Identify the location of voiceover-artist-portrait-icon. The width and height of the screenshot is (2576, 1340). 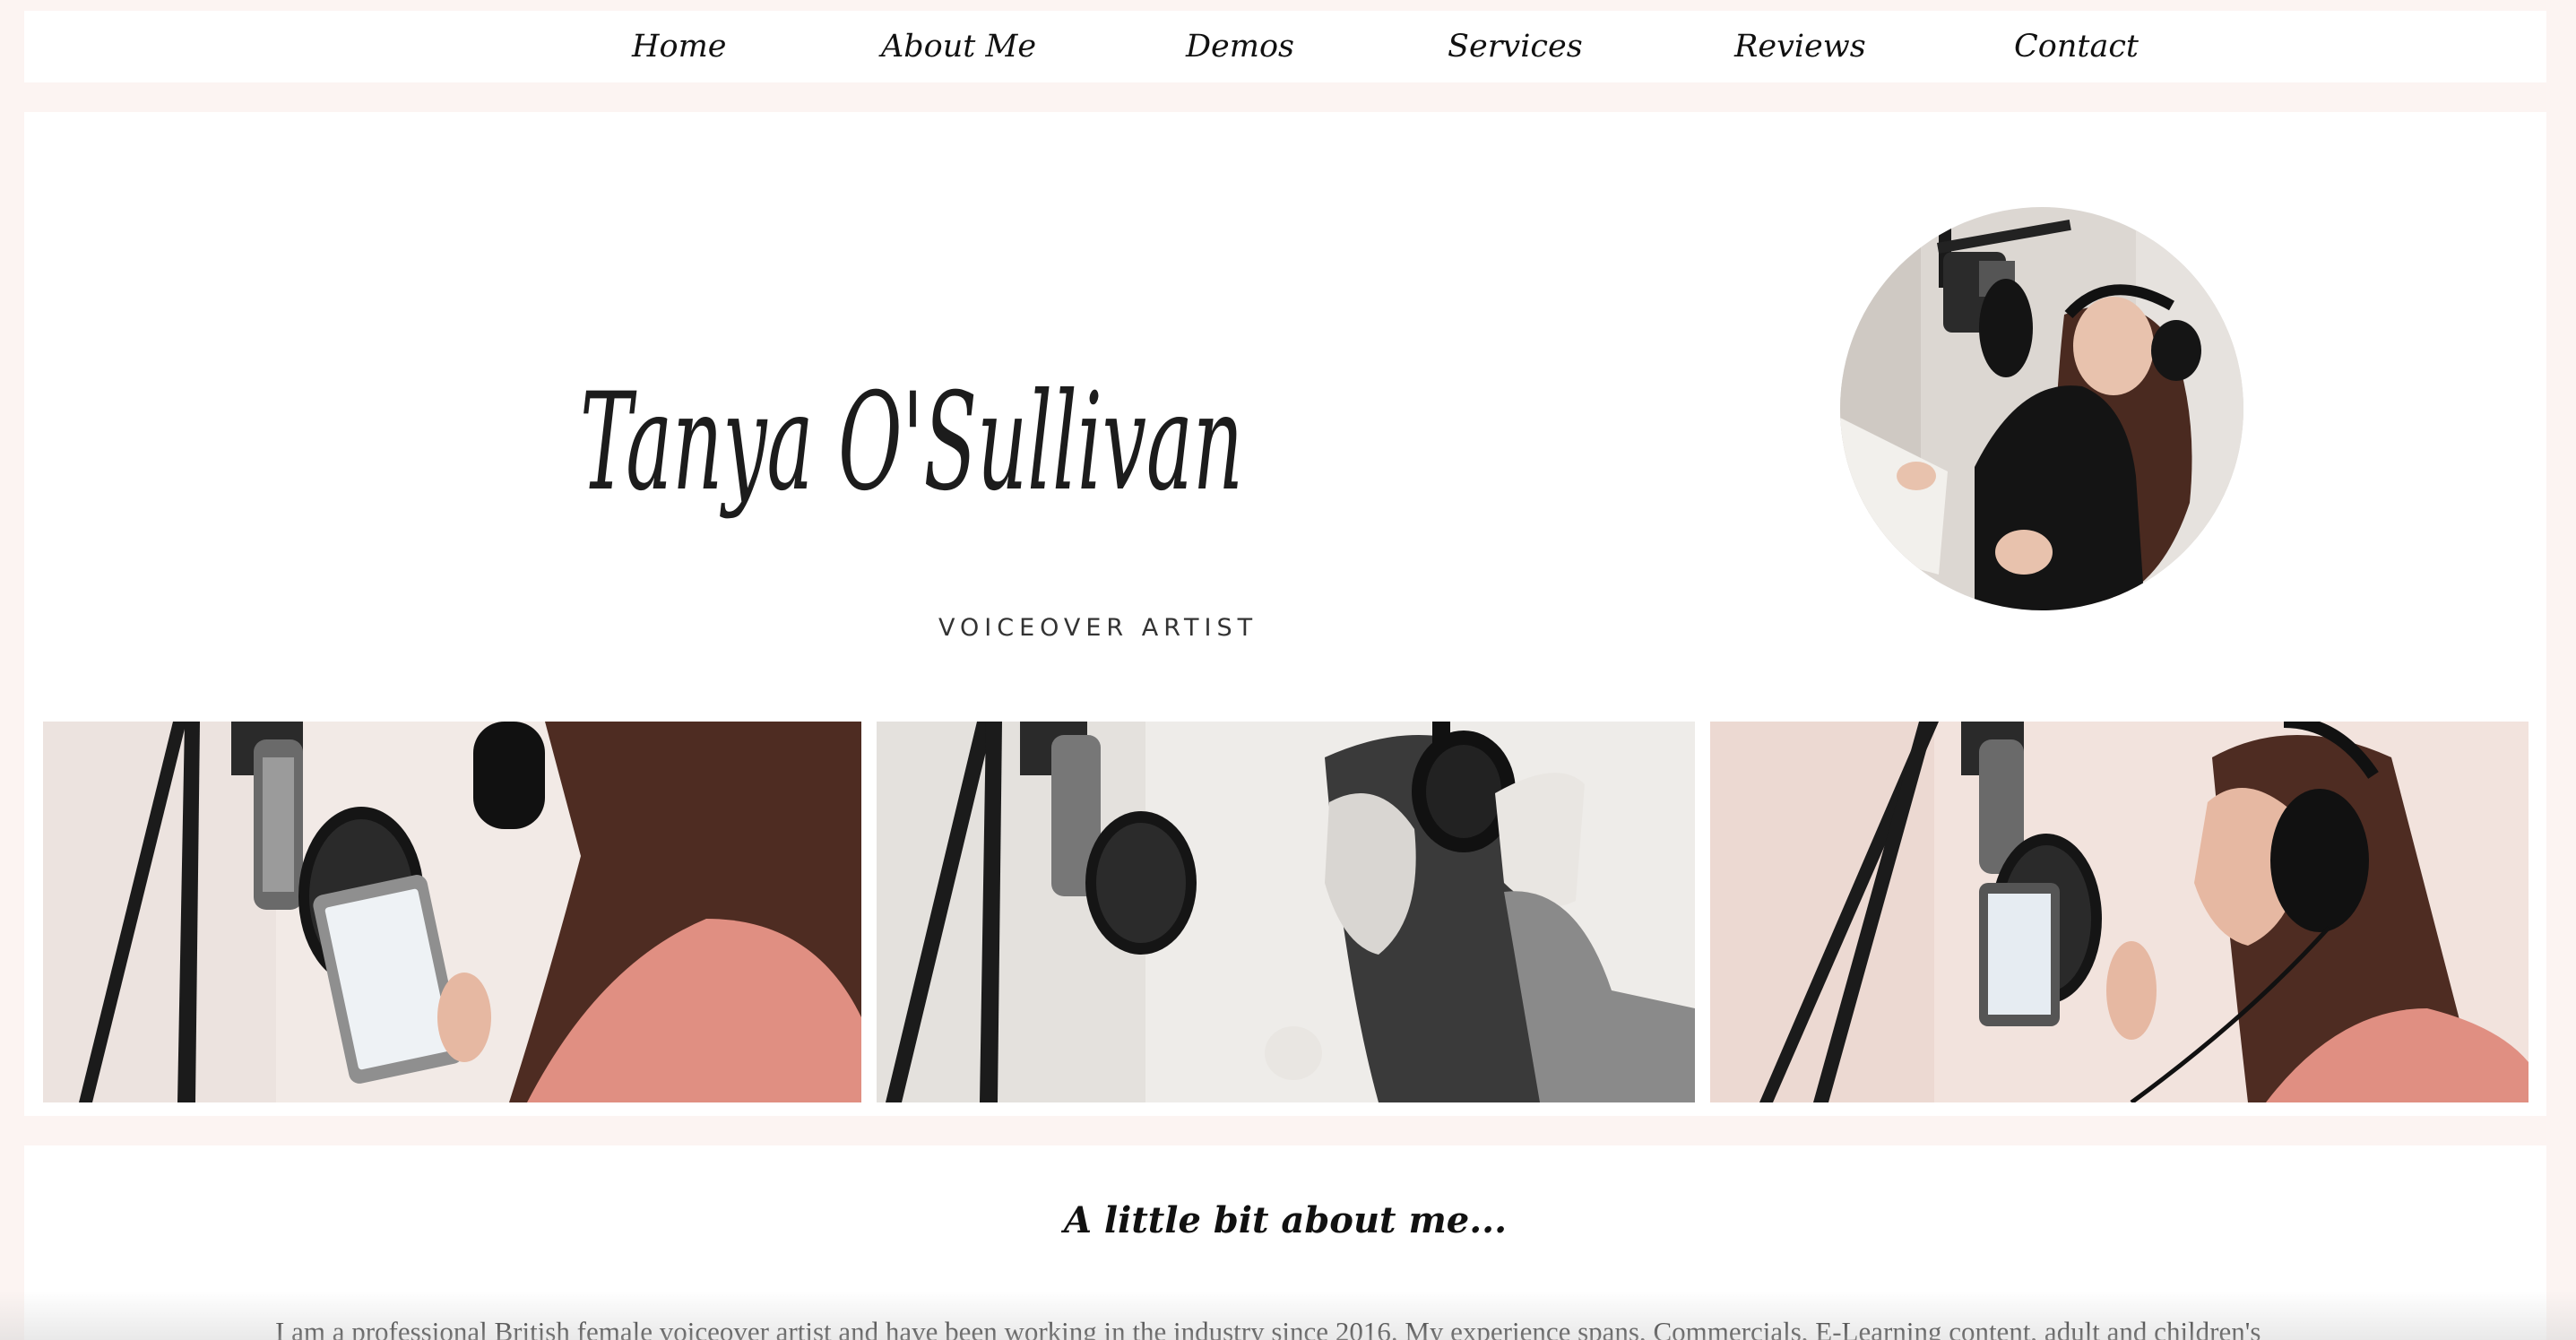
(2041, 408).